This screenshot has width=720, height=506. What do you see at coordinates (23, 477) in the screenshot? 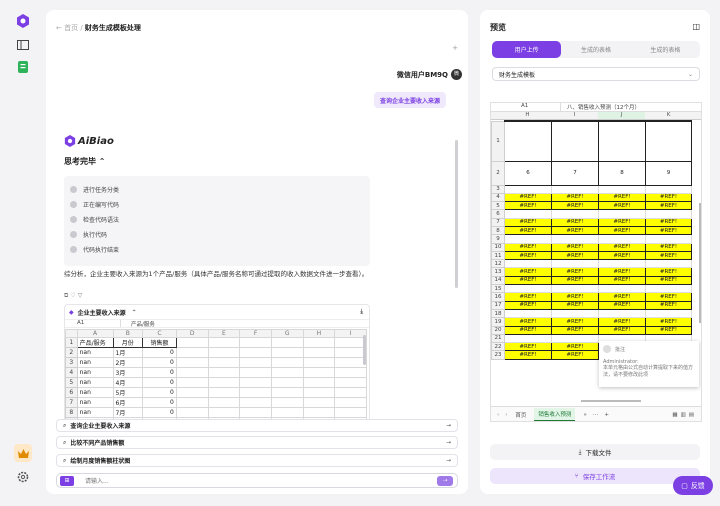
I see `settings-icon` at bounding box center [23, 477].